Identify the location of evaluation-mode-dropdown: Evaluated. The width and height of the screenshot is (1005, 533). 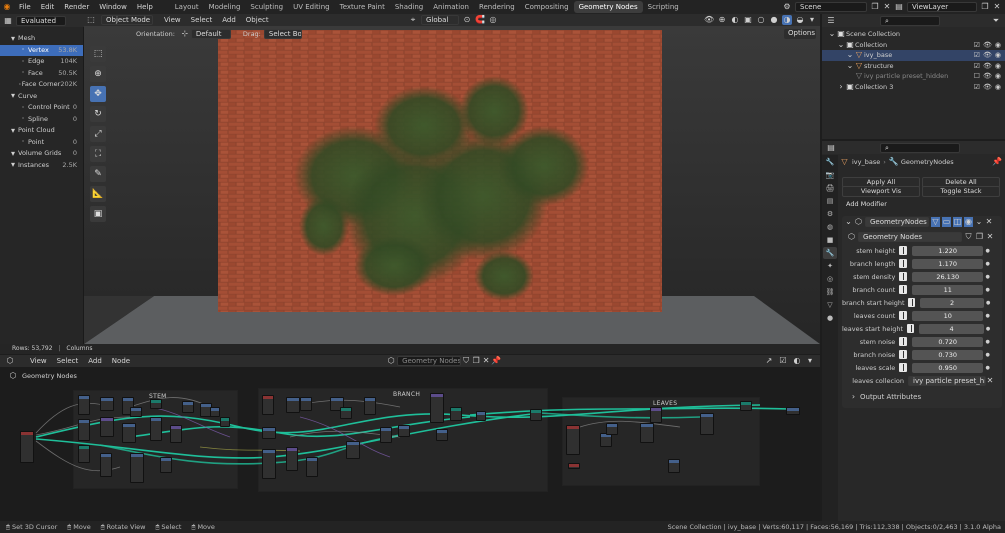
(41, 20).